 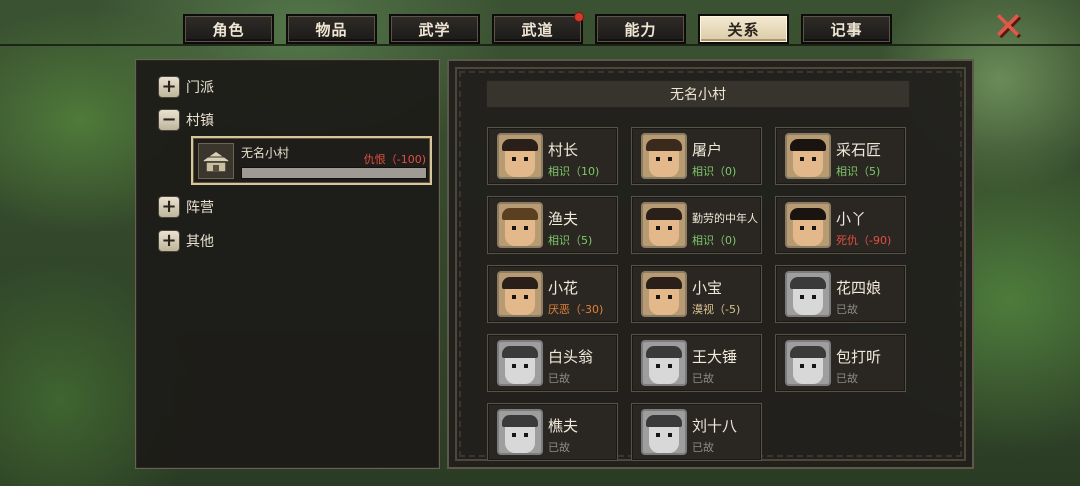 I want to click on npc-card: 屠户相识（0), so click(x=696, y=156).